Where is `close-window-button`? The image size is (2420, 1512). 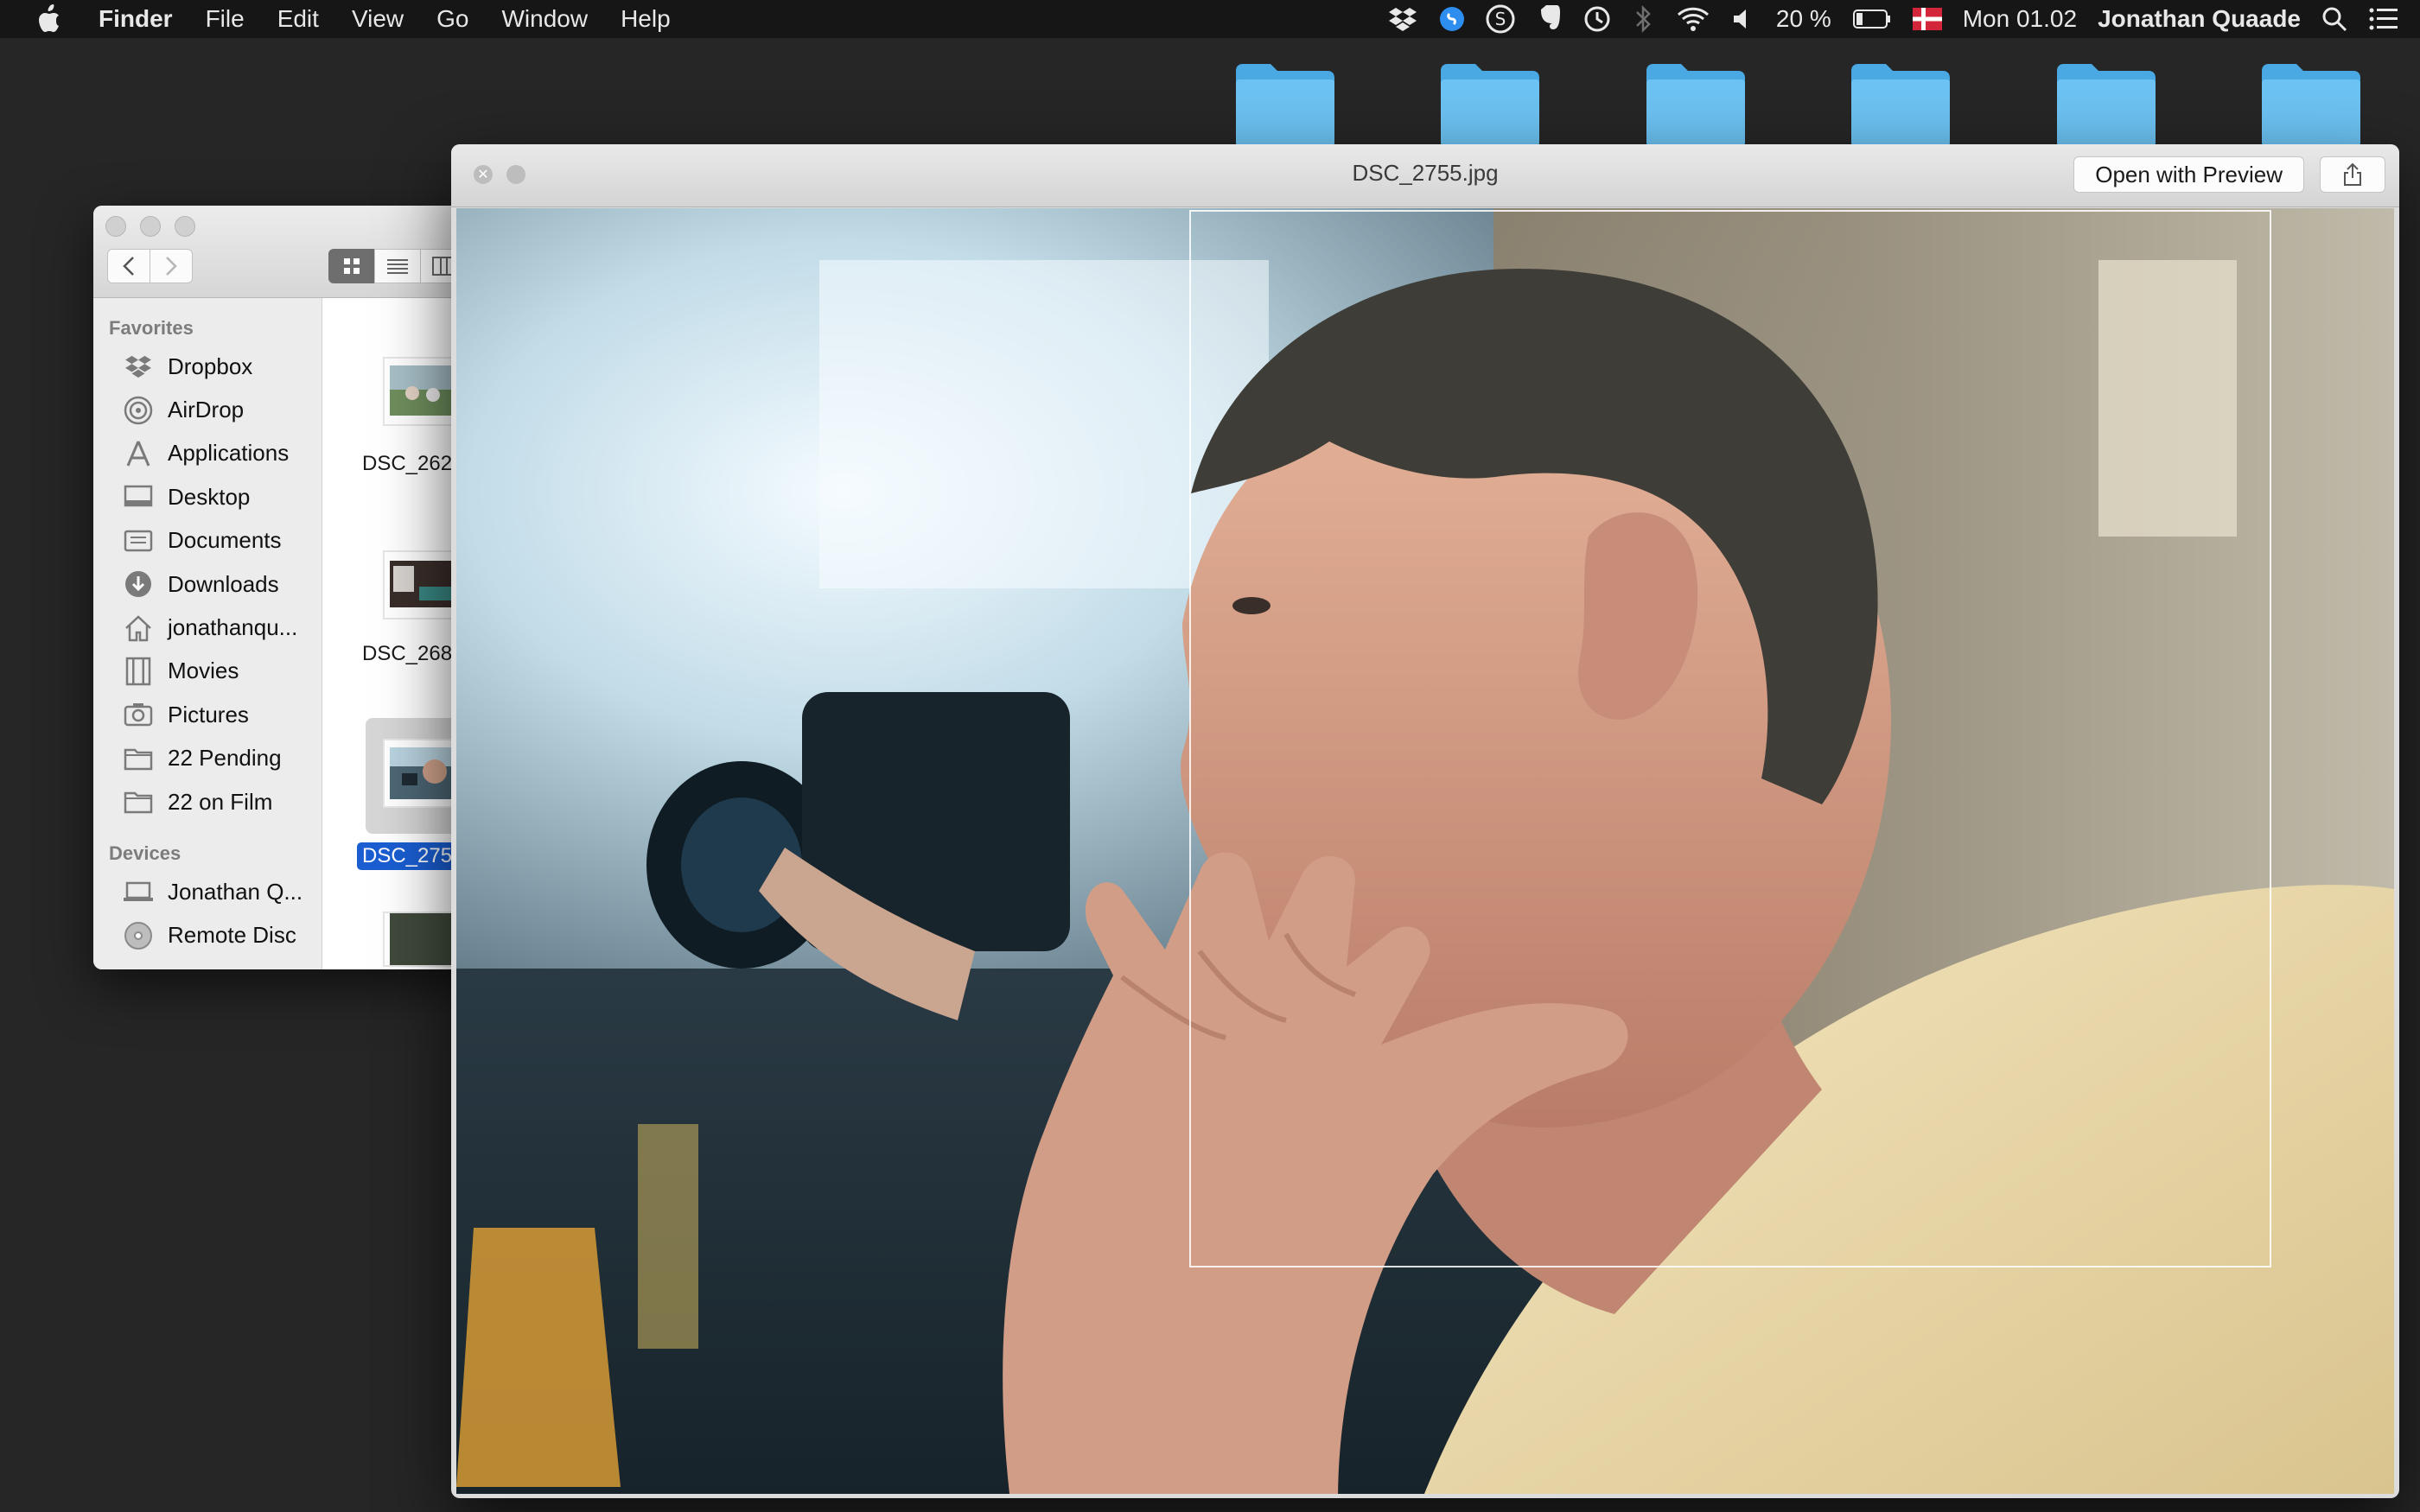
close-window-button is located at coordinates (115, 226).